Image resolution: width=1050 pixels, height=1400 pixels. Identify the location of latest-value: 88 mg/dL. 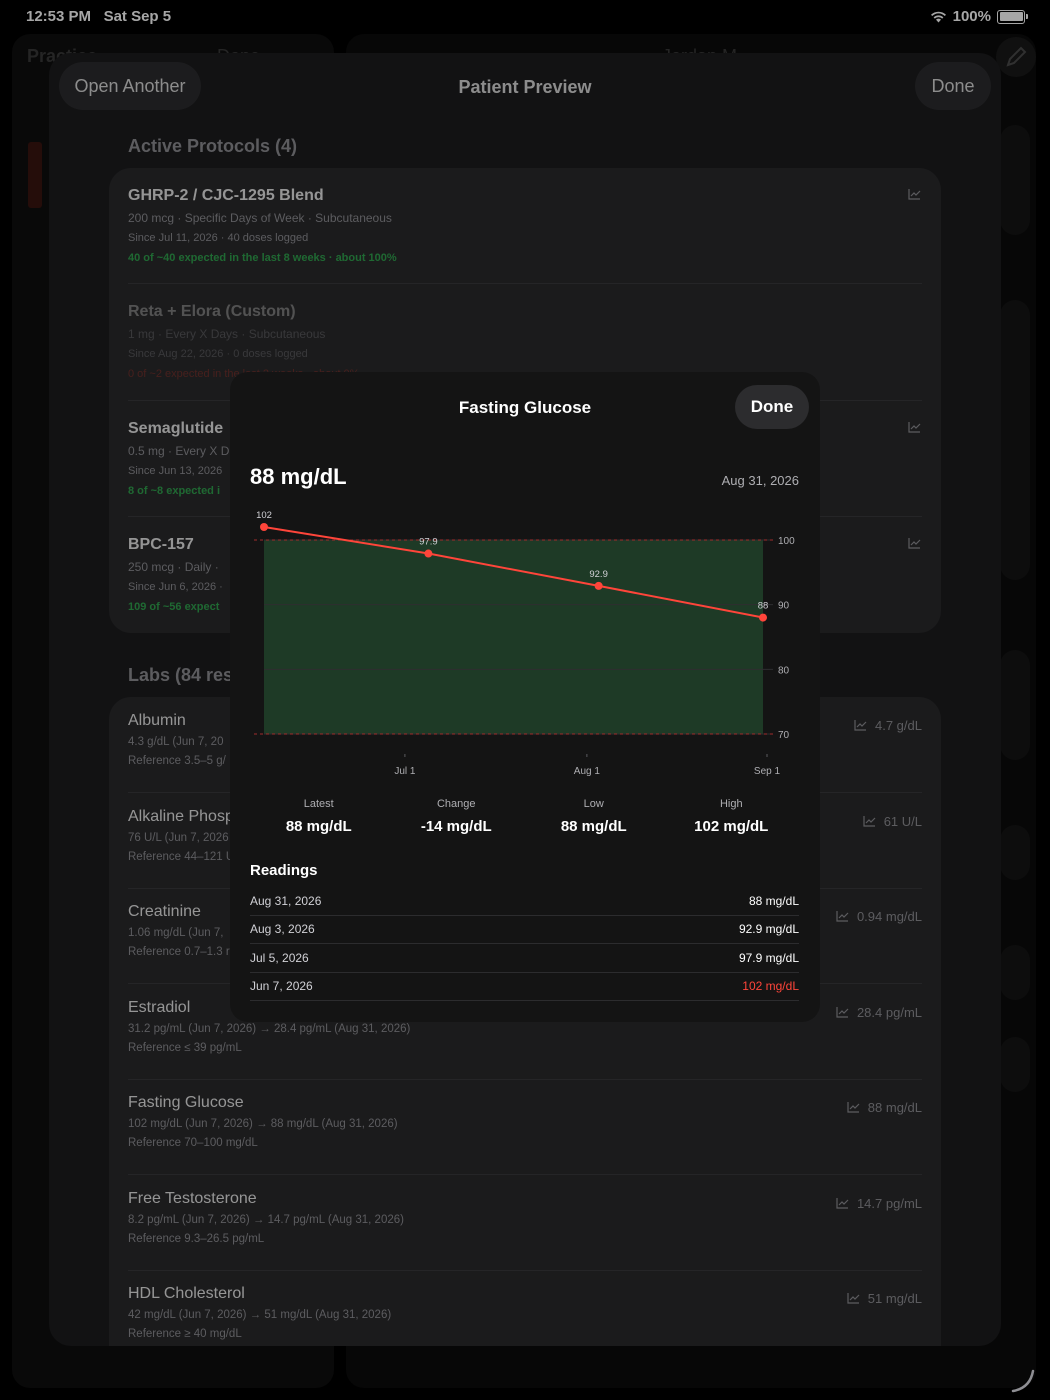
(298, 476).